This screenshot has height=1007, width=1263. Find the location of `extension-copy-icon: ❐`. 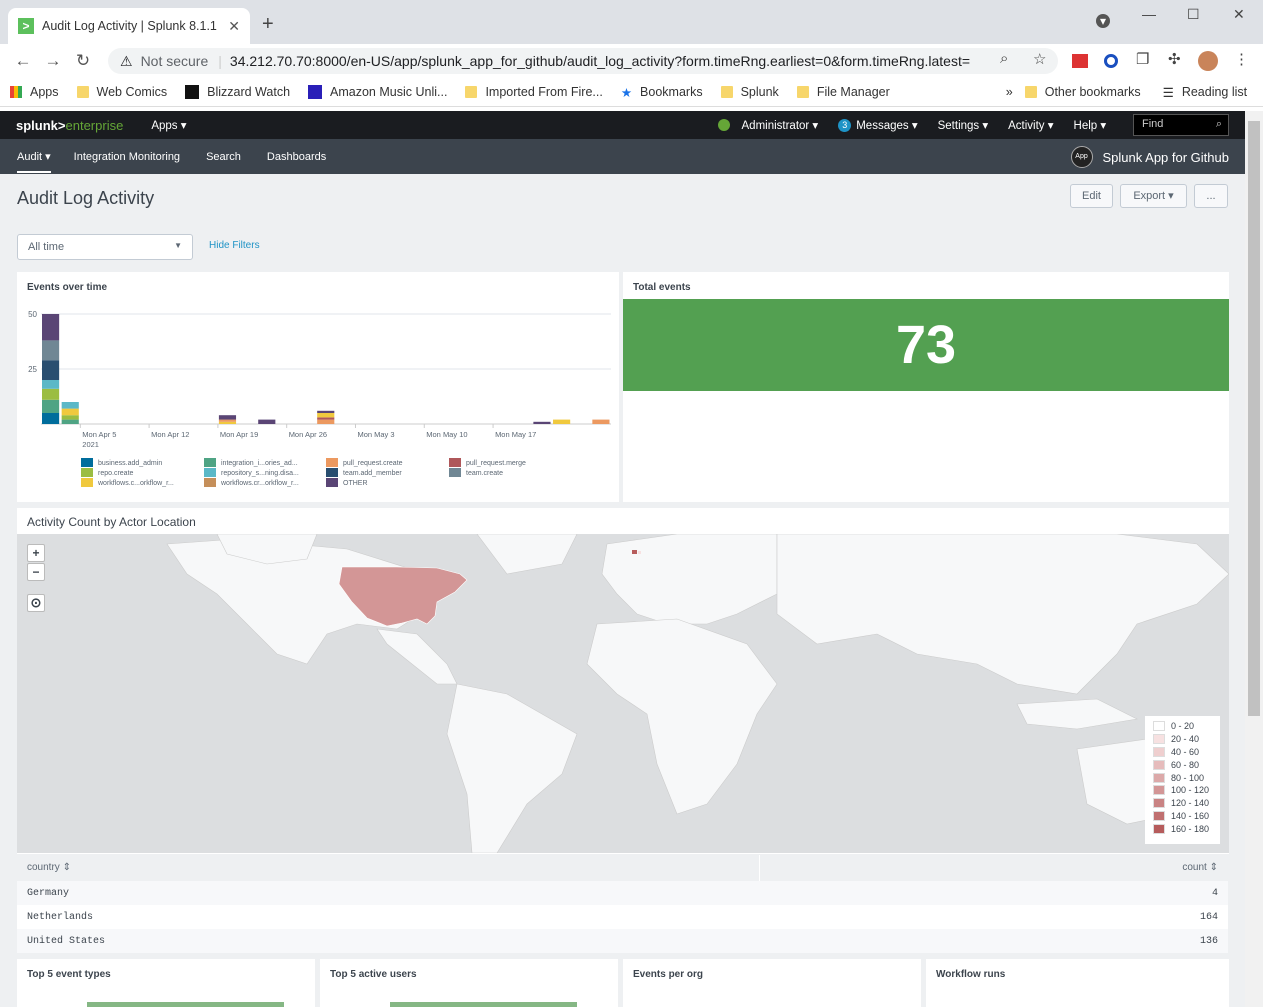

extension-copy-icon: ❐ is located at coordinates (1142, 59).